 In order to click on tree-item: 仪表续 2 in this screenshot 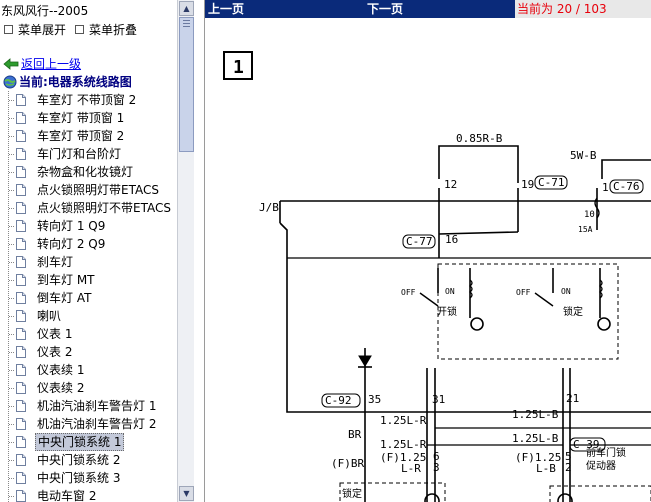, I will do `click(88, 388)`.